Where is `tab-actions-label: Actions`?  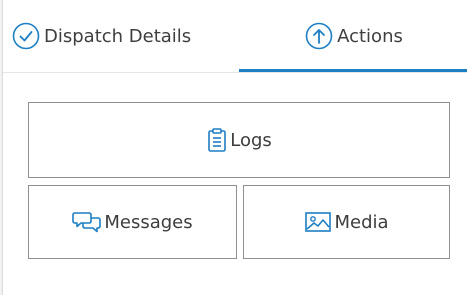 tab-actions-label: Actions is located at coordinates (370, 36).